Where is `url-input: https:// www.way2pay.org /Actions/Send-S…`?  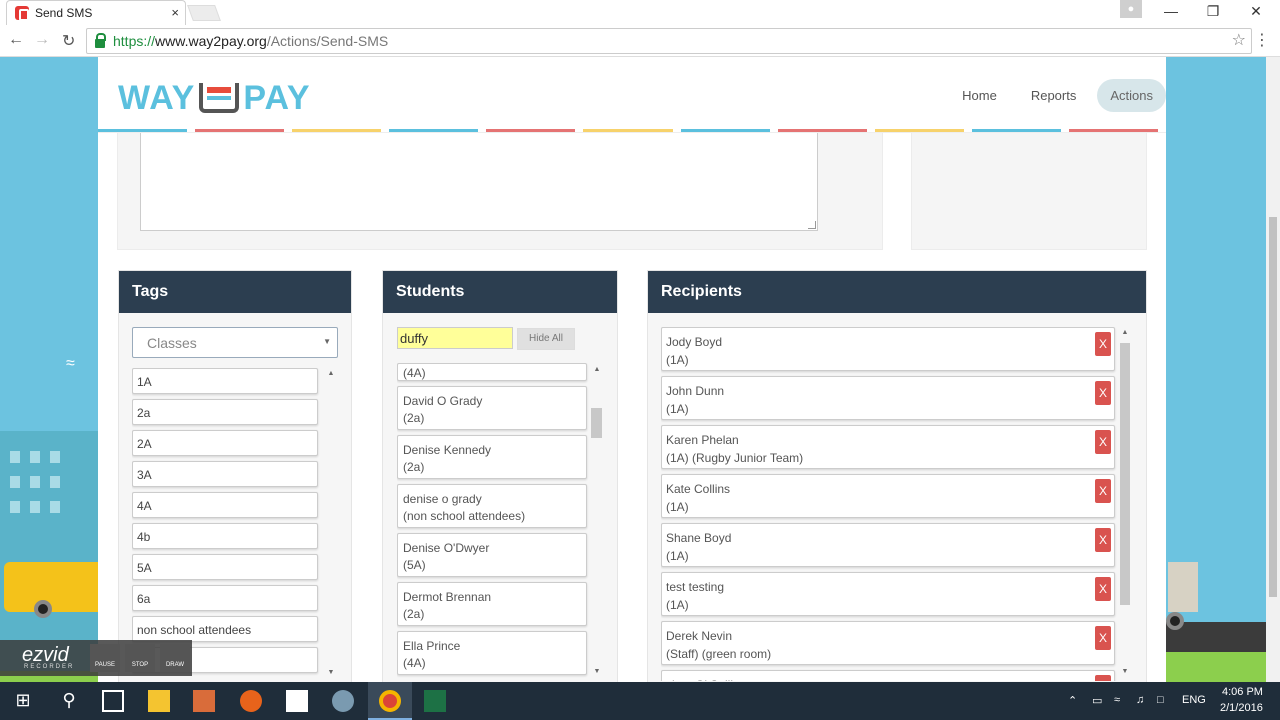
url-input: https:// www.way2pay.org /Actions/Send-S… is located at coordinates (669, 41).